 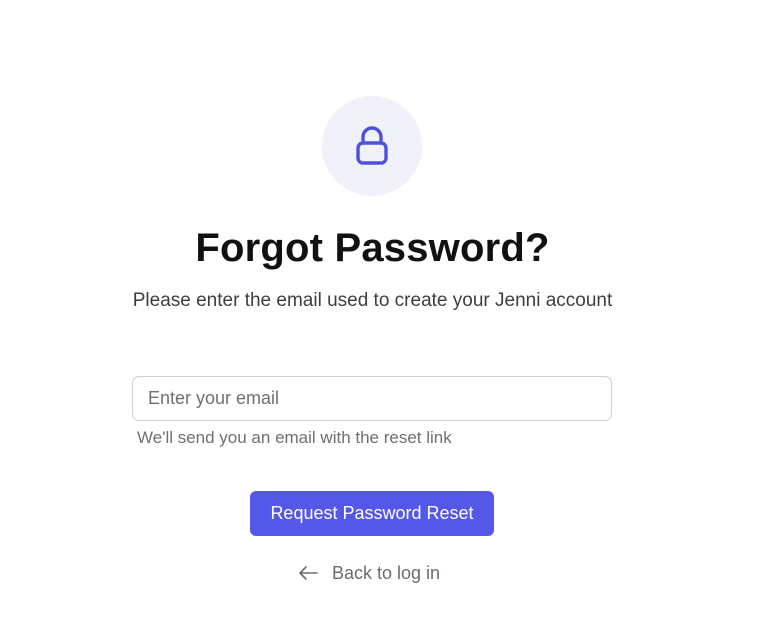 I want to click on lock-icon, so click(x=372, y=146).